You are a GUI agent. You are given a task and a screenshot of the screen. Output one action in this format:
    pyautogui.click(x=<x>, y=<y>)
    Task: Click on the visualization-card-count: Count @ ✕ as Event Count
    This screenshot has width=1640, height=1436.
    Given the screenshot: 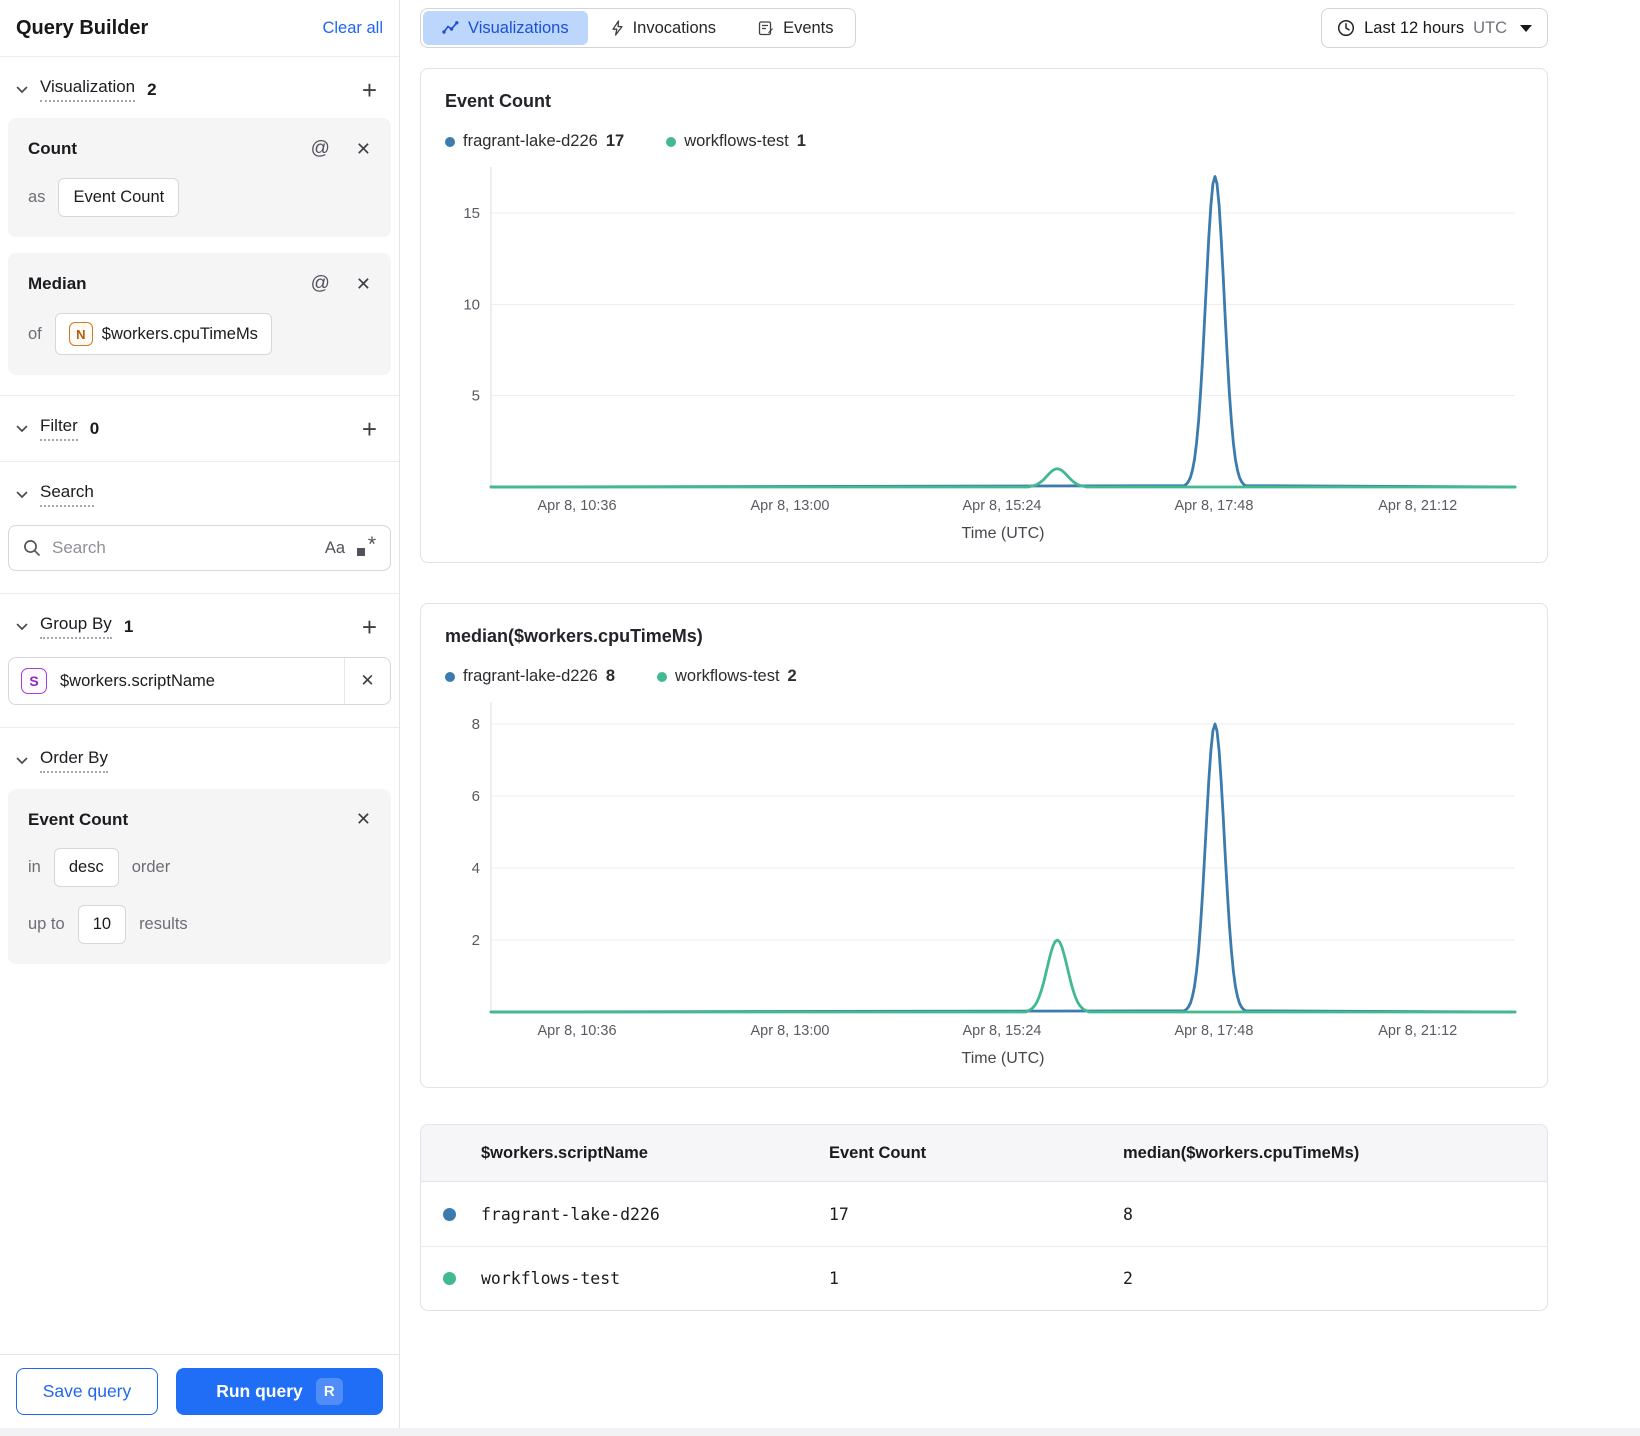 What is the action you would take?
    pyautogui.click(x=199, y=177)
    